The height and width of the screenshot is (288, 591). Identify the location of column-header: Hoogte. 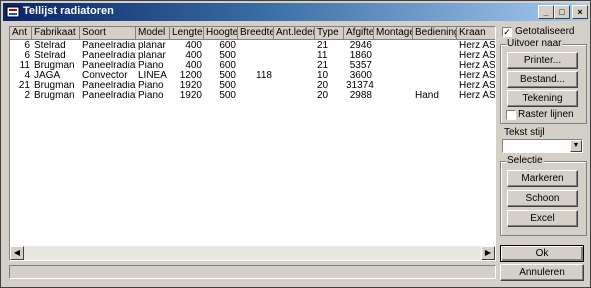
(221, 33).